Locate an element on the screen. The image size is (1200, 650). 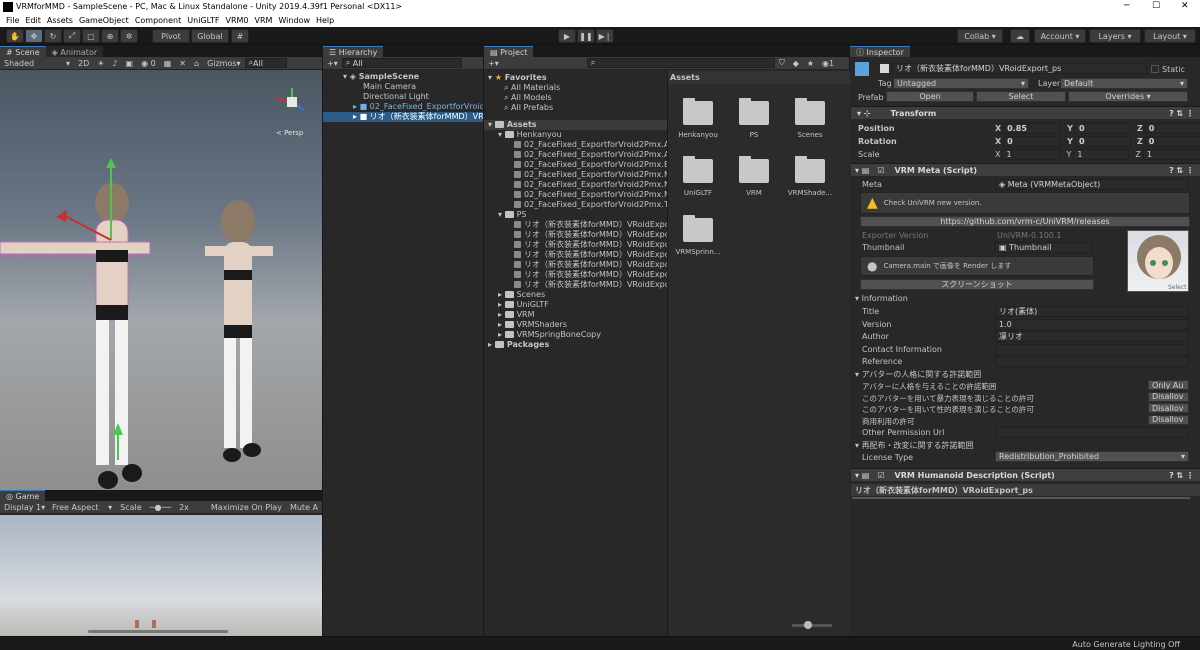
component-menu-icon: ? ⇅ ⋮ is located at coordinates (1181, 170).